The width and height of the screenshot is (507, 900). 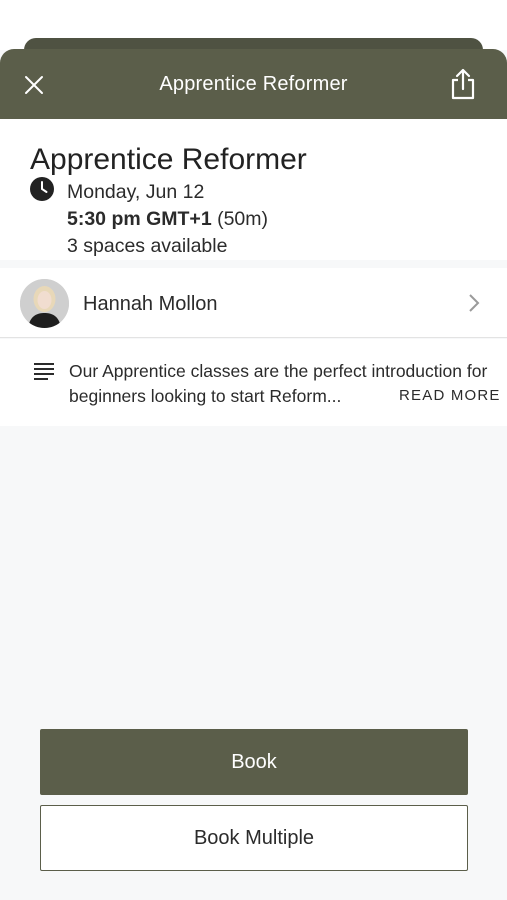 What do you see at coordinates (44, 371) in the screenshot?
I see `description-lines-icon` at bounding box center [44, 371].